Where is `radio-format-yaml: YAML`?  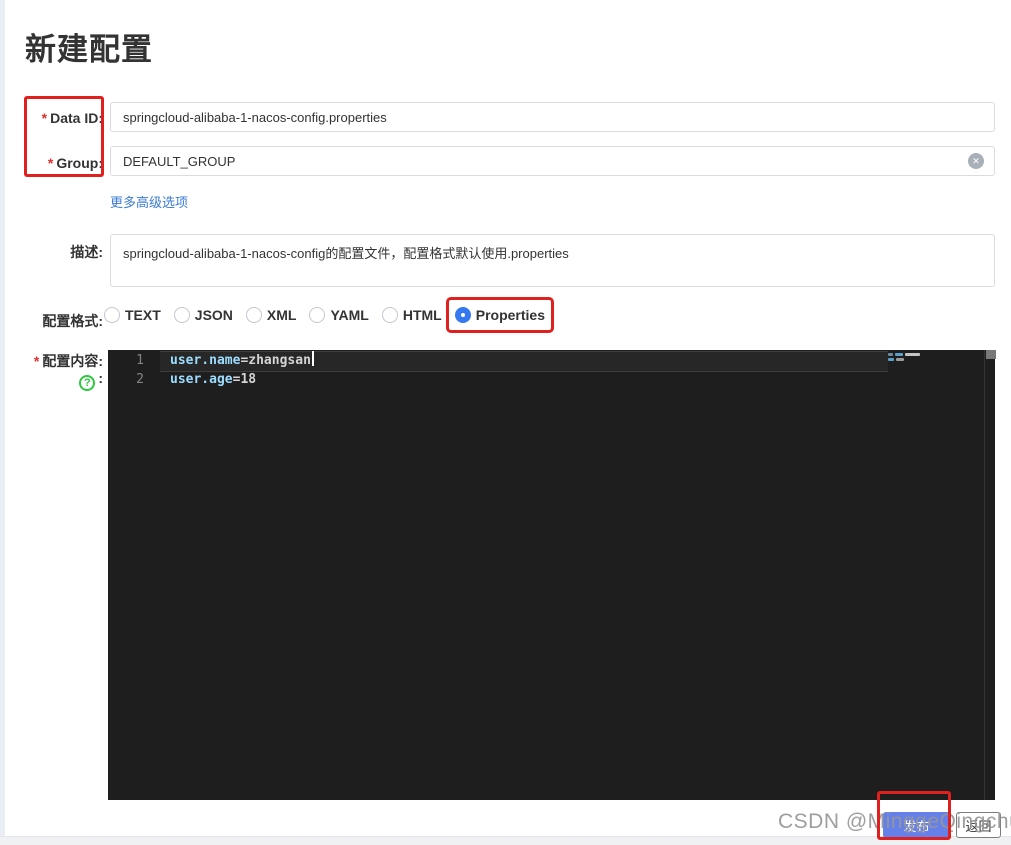 radio-format-yaml: YAML is located at coordinates (339, 315).